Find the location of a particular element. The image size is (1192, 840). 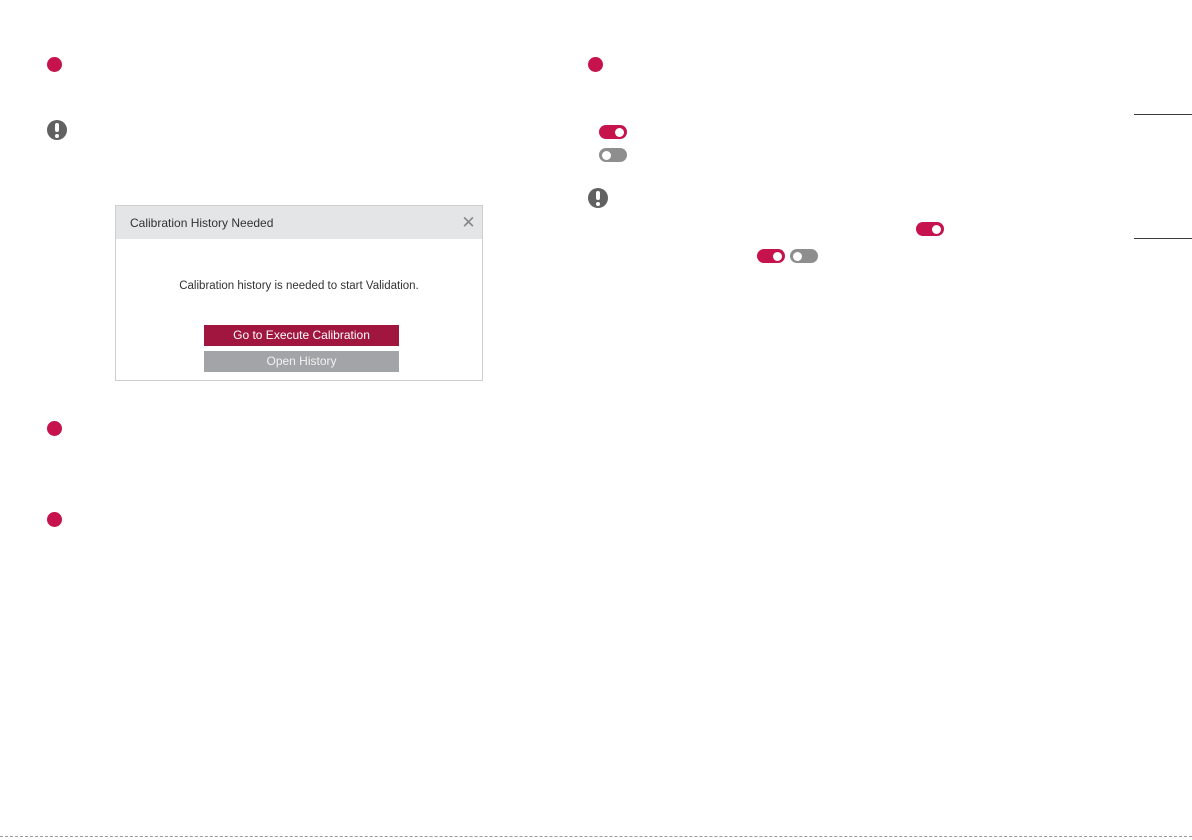

open-history-button: Open History is located at coordinates (301, 361).